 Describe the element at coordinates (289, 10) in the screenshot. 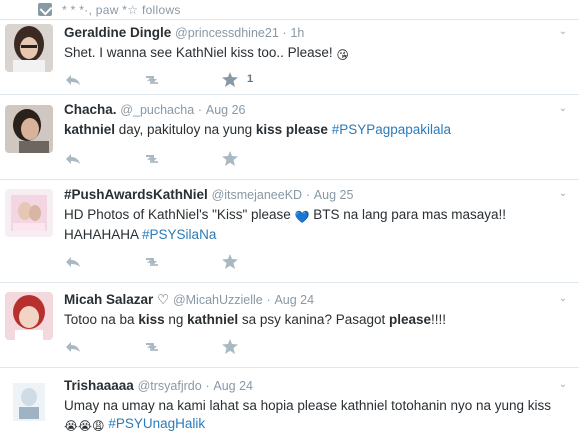

I see `follows-notification-bar: * * *·, paw *☆ follows` at that location.